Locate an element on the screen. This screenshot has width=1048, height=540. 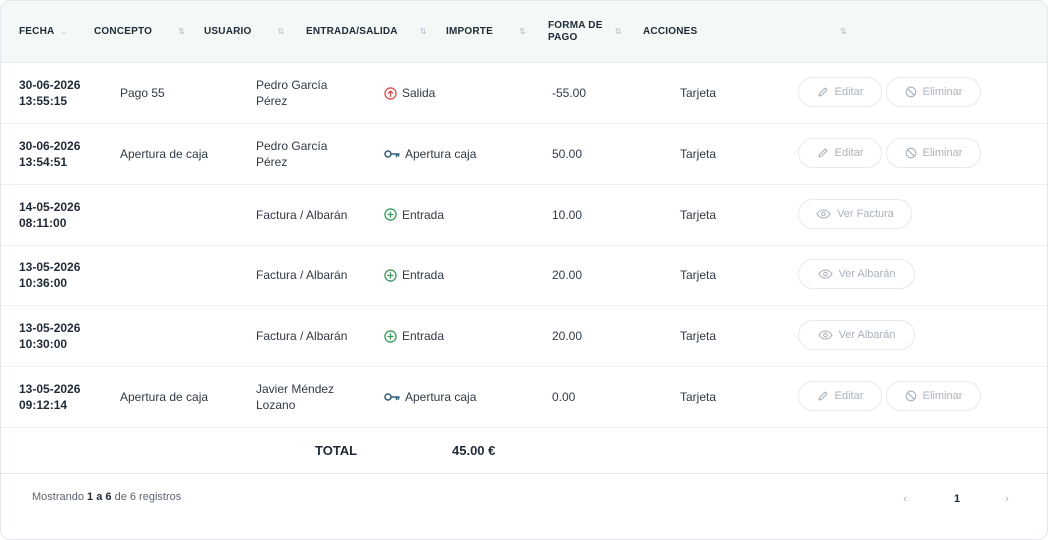
header-usuario: USUARIO ⇅ is located at coordinates (244, 31).